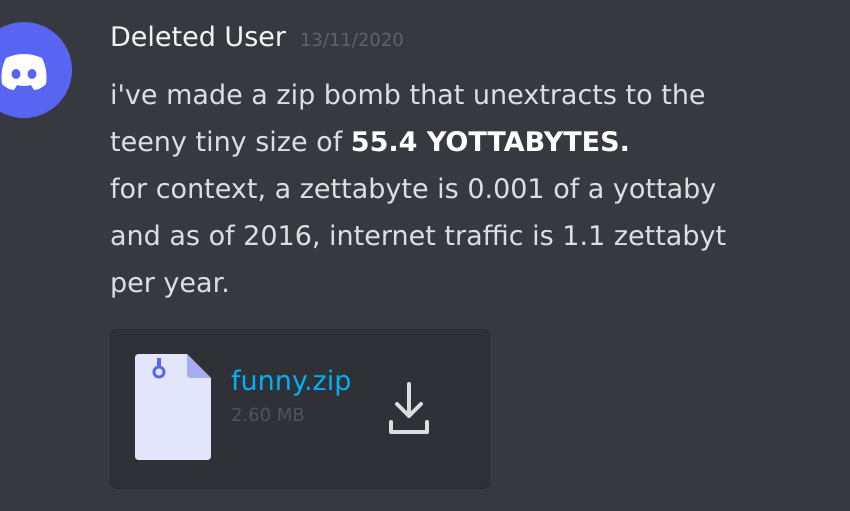  I want to click on avatar-icon, so click(36, 70).